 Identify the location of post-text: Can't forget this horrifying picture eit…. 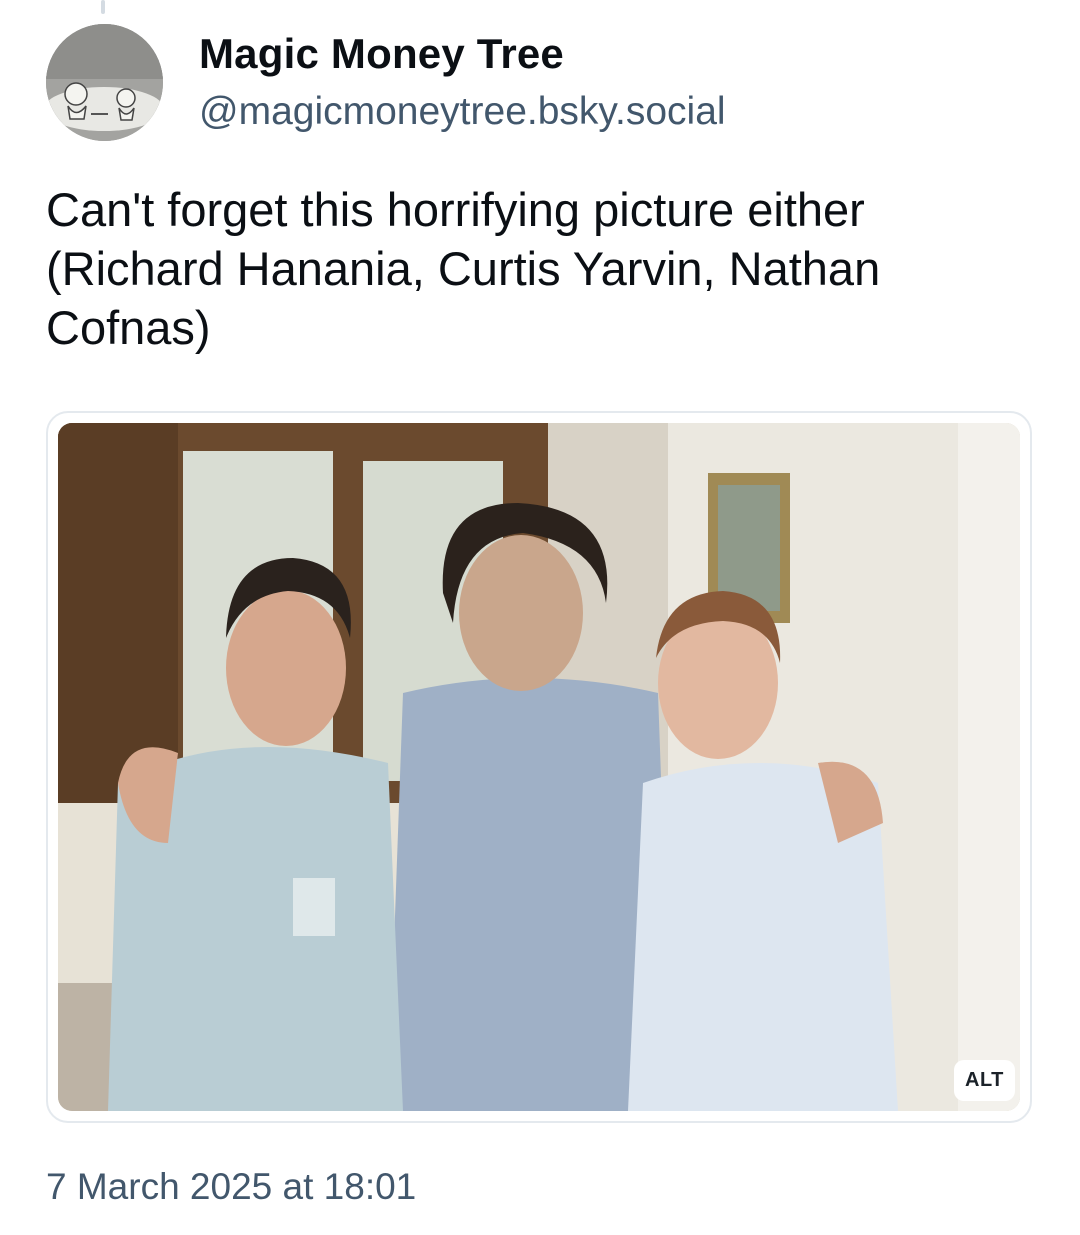
(463, 268).